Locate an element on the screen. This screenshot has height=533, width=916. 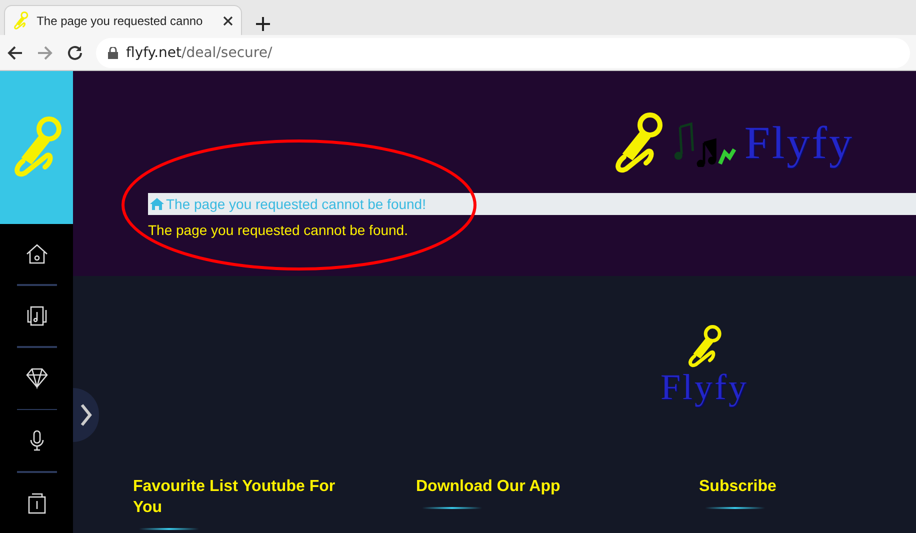
footer-heading: Download Our App is located at coordinates (489, 487).